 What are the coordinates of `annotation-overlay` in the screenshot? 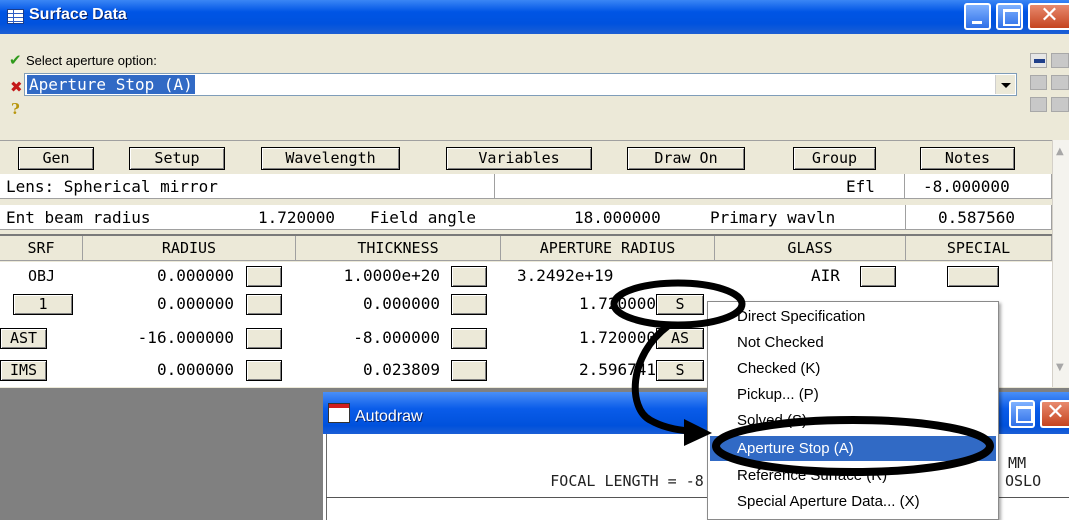 It's located at (802, 377).